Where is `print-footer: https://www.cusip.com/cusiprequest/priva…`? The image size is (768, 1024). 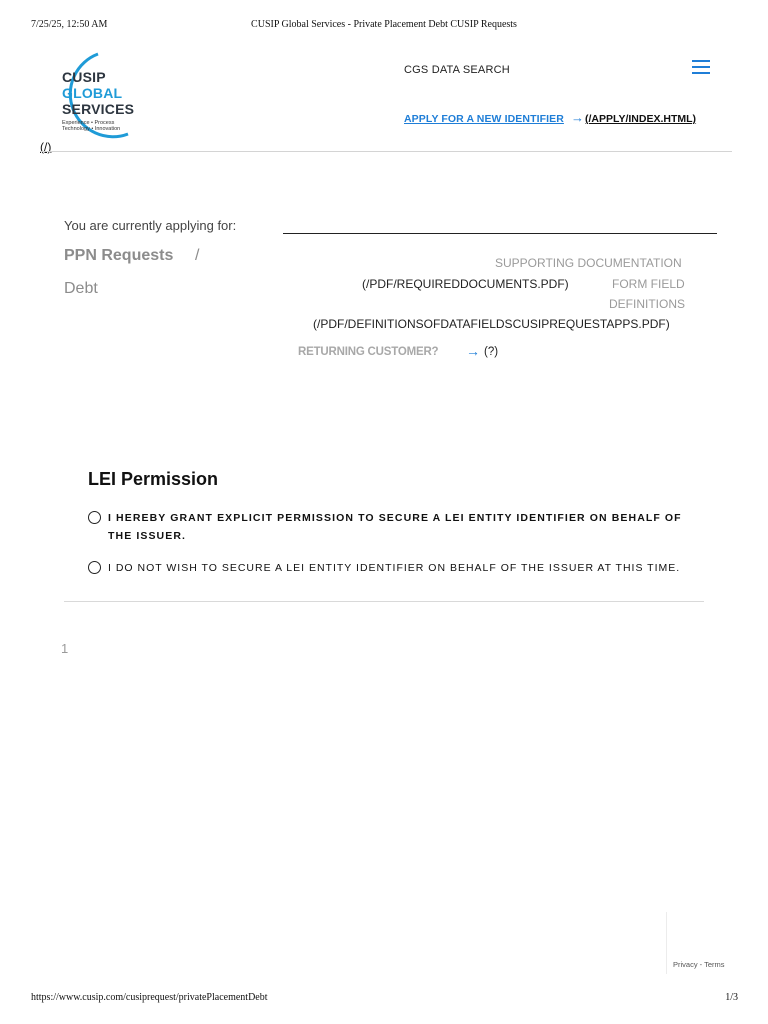 print-footer: https://www.cusip.com/cusiprequest/priva… is located at coordinates (384, 999).